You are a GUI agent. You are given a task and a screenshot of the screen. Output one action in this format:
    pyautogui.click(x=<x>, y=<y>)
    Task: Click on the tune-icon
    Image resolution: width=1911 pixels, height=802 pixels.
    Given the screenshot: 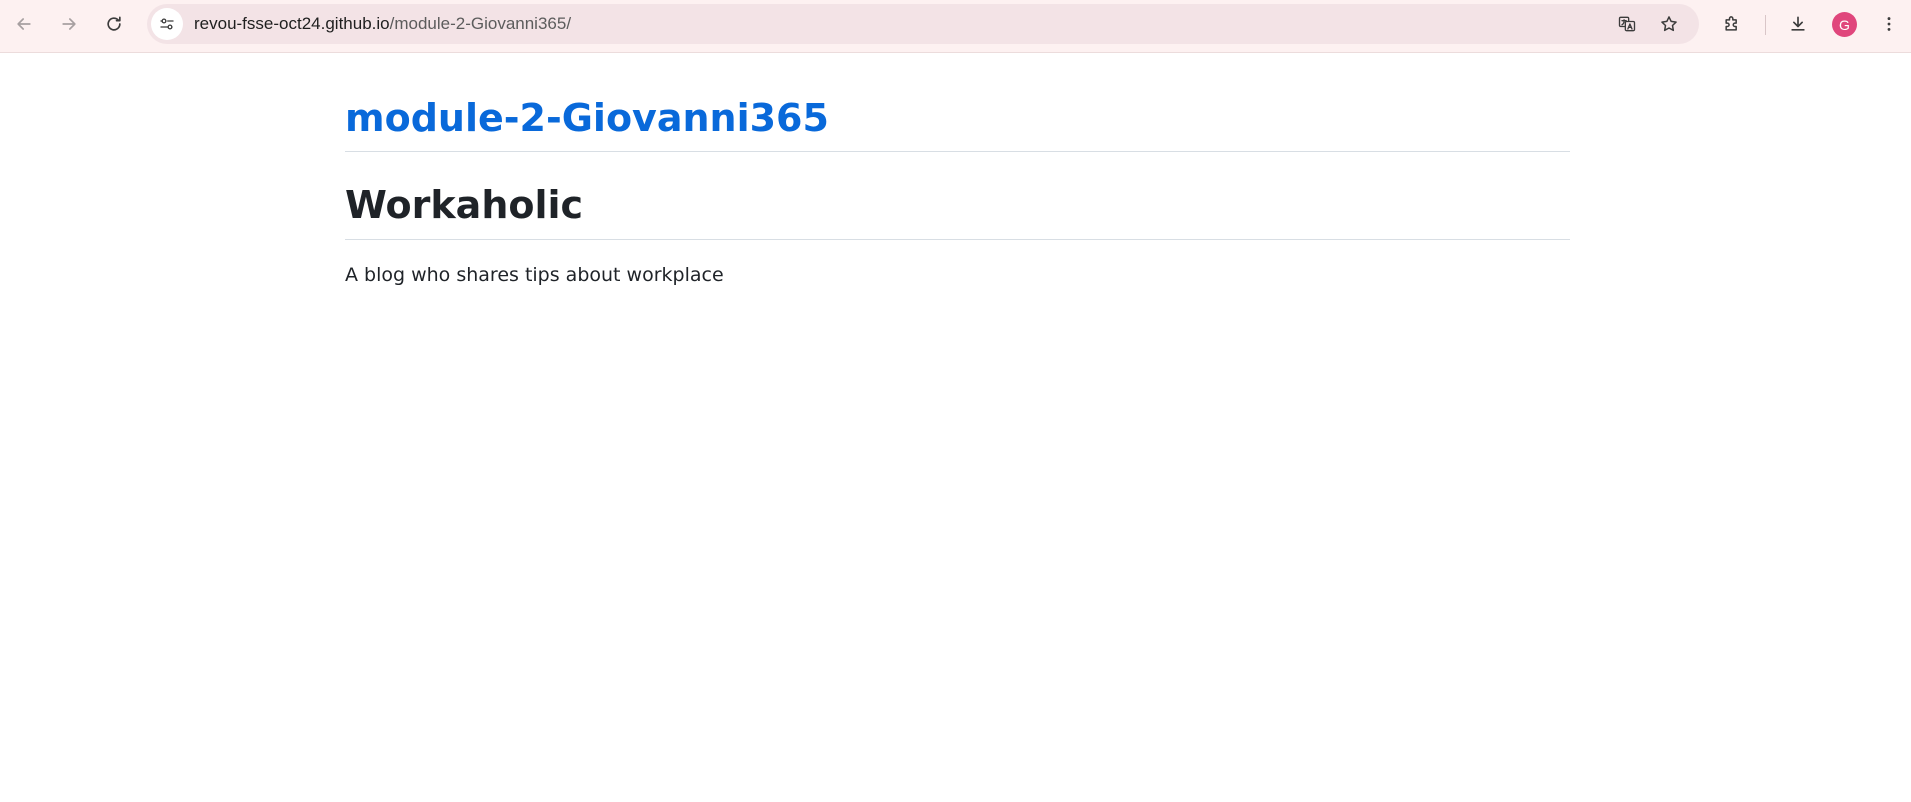 What is the action you would take?
    pyautogui.click(x=167, y=24)
    